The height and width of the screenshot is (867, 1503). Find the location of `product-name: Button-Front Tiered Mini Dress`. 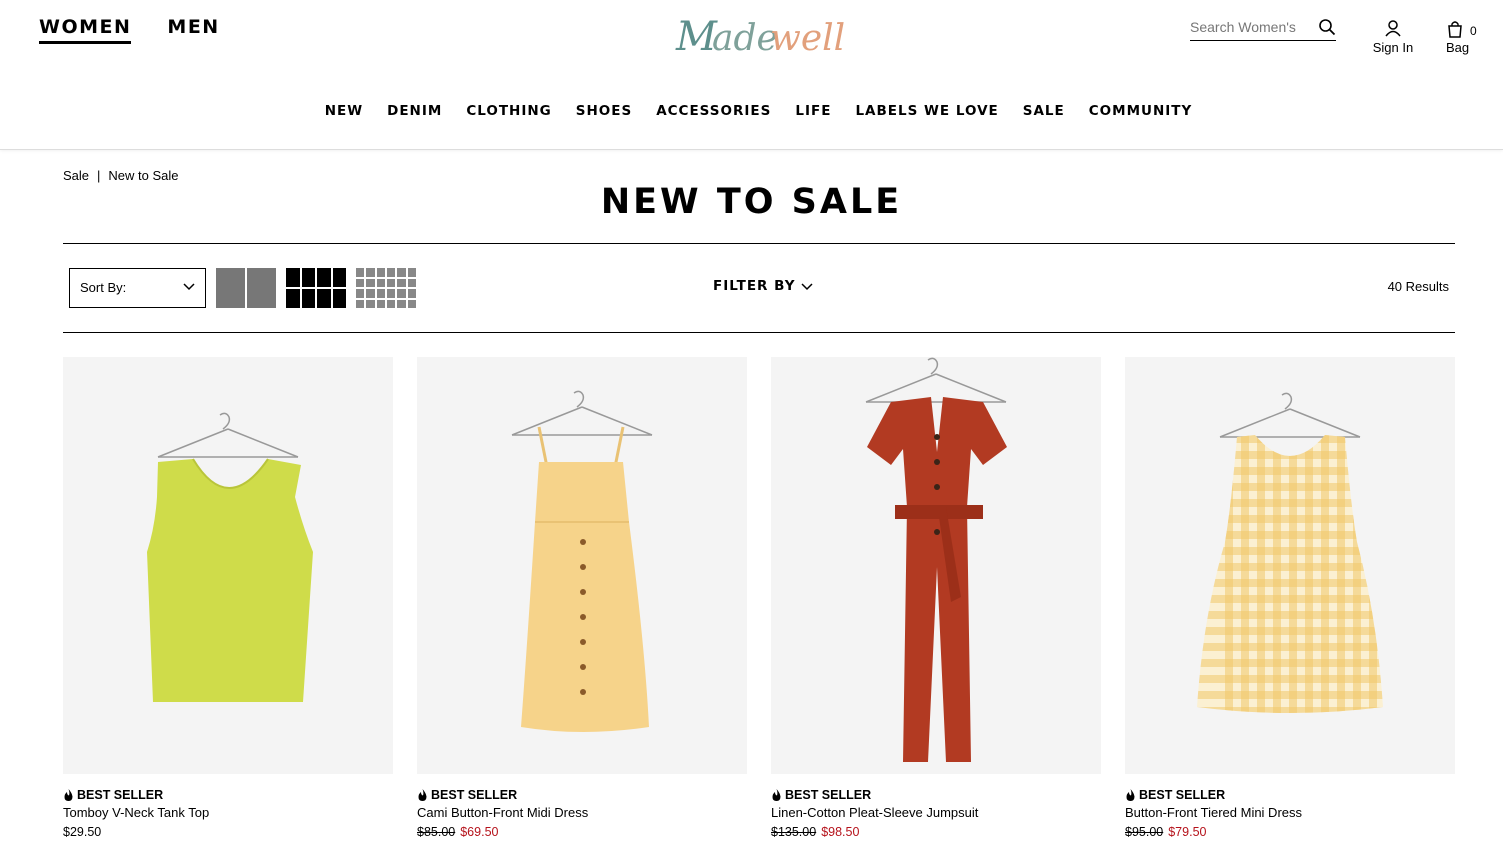

product-name: Button-Front Tiered Mini Dress is located at coordinates (1290, 812).